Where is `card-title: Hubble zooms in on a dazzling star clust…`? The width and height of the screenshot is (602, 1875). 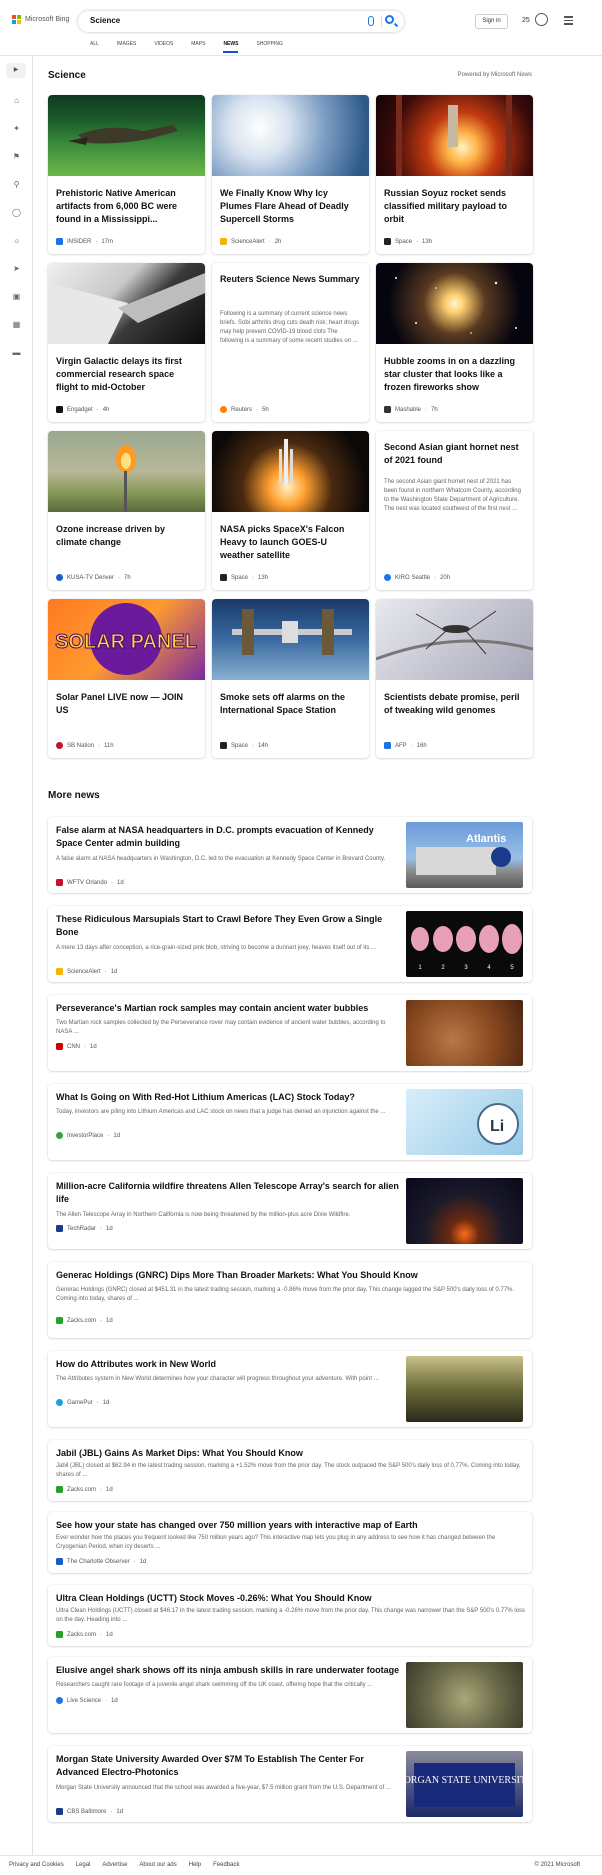
card-title: Hubble zooms in on a dazzling star clust… is located at coordinates (454, 374).